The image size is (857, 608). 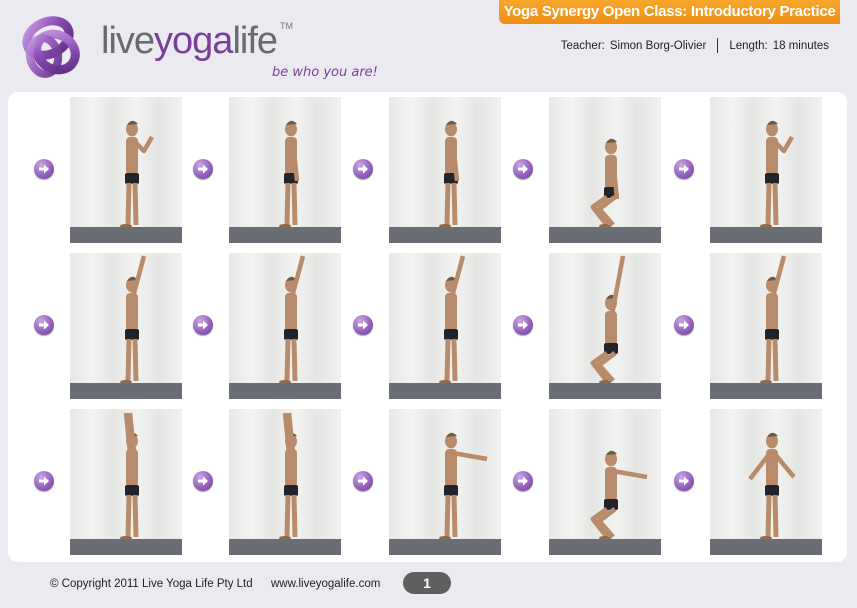 I want to click on teacher-label: Teacher:, so click(x=582, y=45).